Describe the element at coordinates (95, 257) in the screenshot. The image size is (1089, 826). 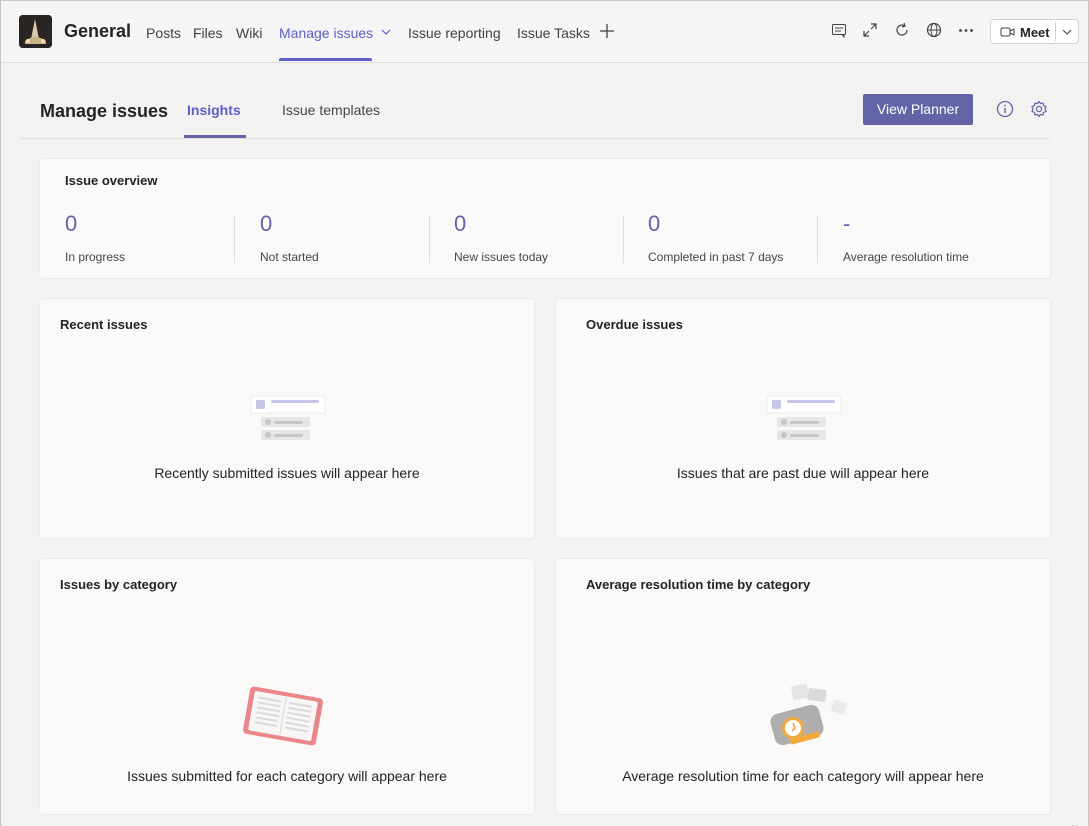
I see `stat-in-progress-label: In progress` at that location.